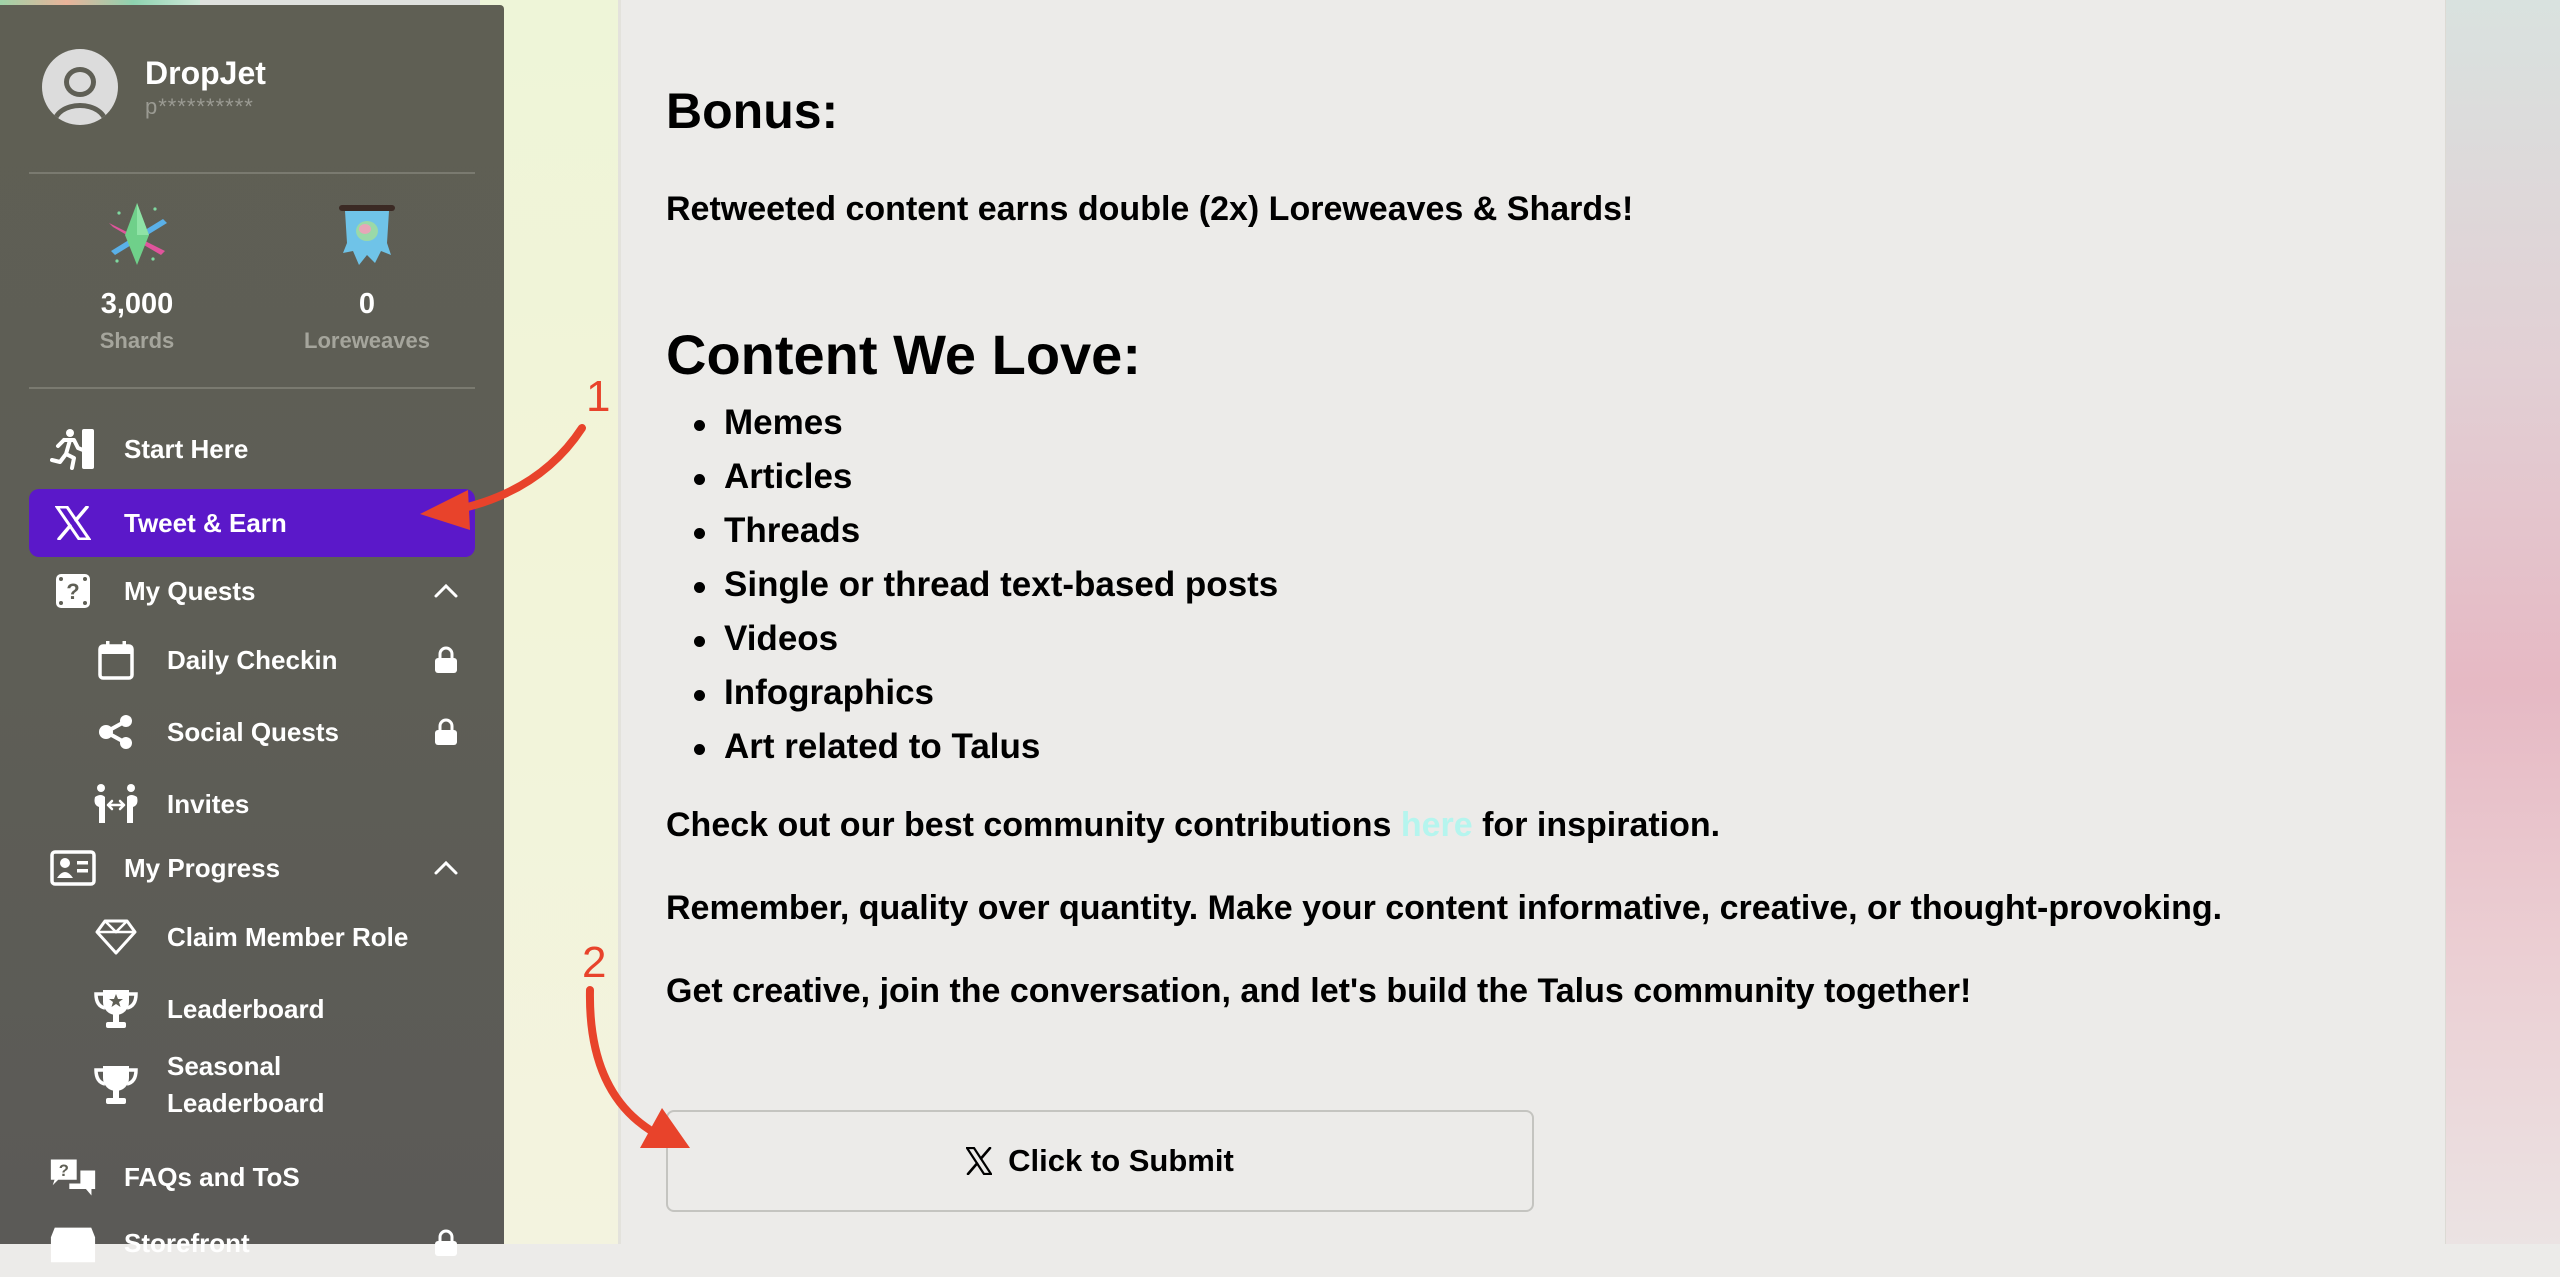  What do you see at coordinates (208, 803) in the screenshot?
I see `sidebar-item-label: Invites` at bounding box center [208, 803].